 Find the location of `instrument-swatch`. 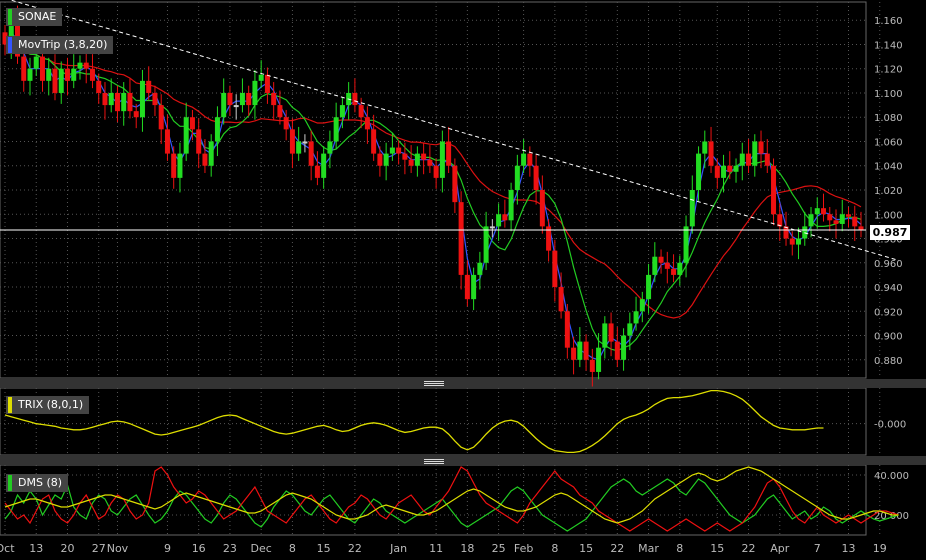

instrument-swatch is located at coordinates (10, 17).